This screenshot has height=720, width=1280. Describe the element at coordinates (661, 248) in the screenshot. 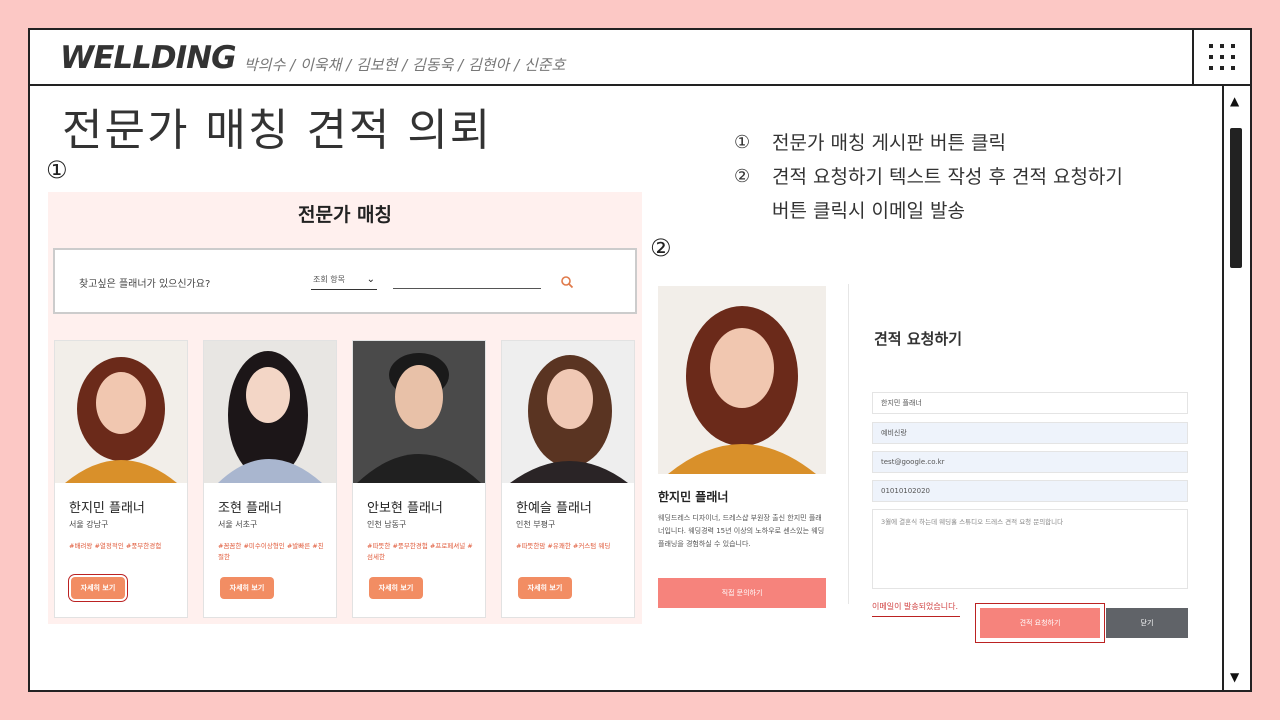

I see `step-two-marker: ②` at that location.